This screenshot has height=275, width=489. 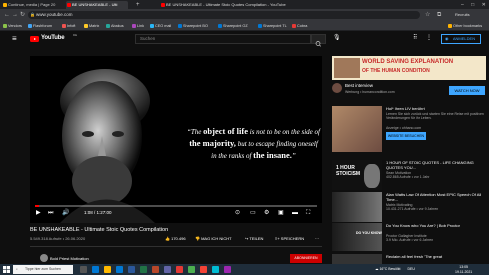 What do you see at coordinates (65, 213) in the screenshot?
I see `volume-icon: 🔊` at bounding box center [65, 213].